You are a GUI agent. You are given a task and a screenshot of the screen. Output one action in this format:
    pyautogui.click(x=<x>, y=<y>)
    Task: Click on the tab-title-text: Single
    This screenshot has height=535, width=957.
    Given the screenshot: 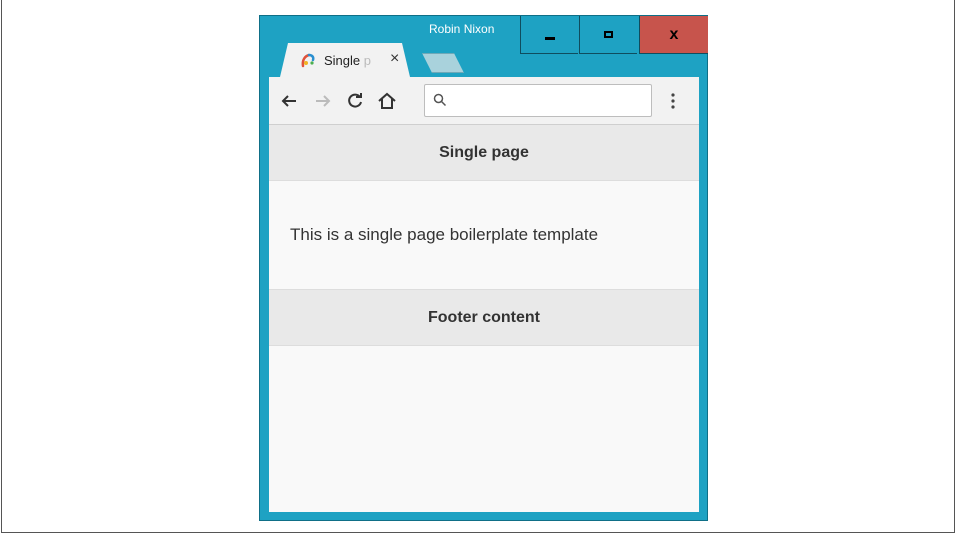 What is the action you would take?
    pyautogui.click(x=342, y=60)
    